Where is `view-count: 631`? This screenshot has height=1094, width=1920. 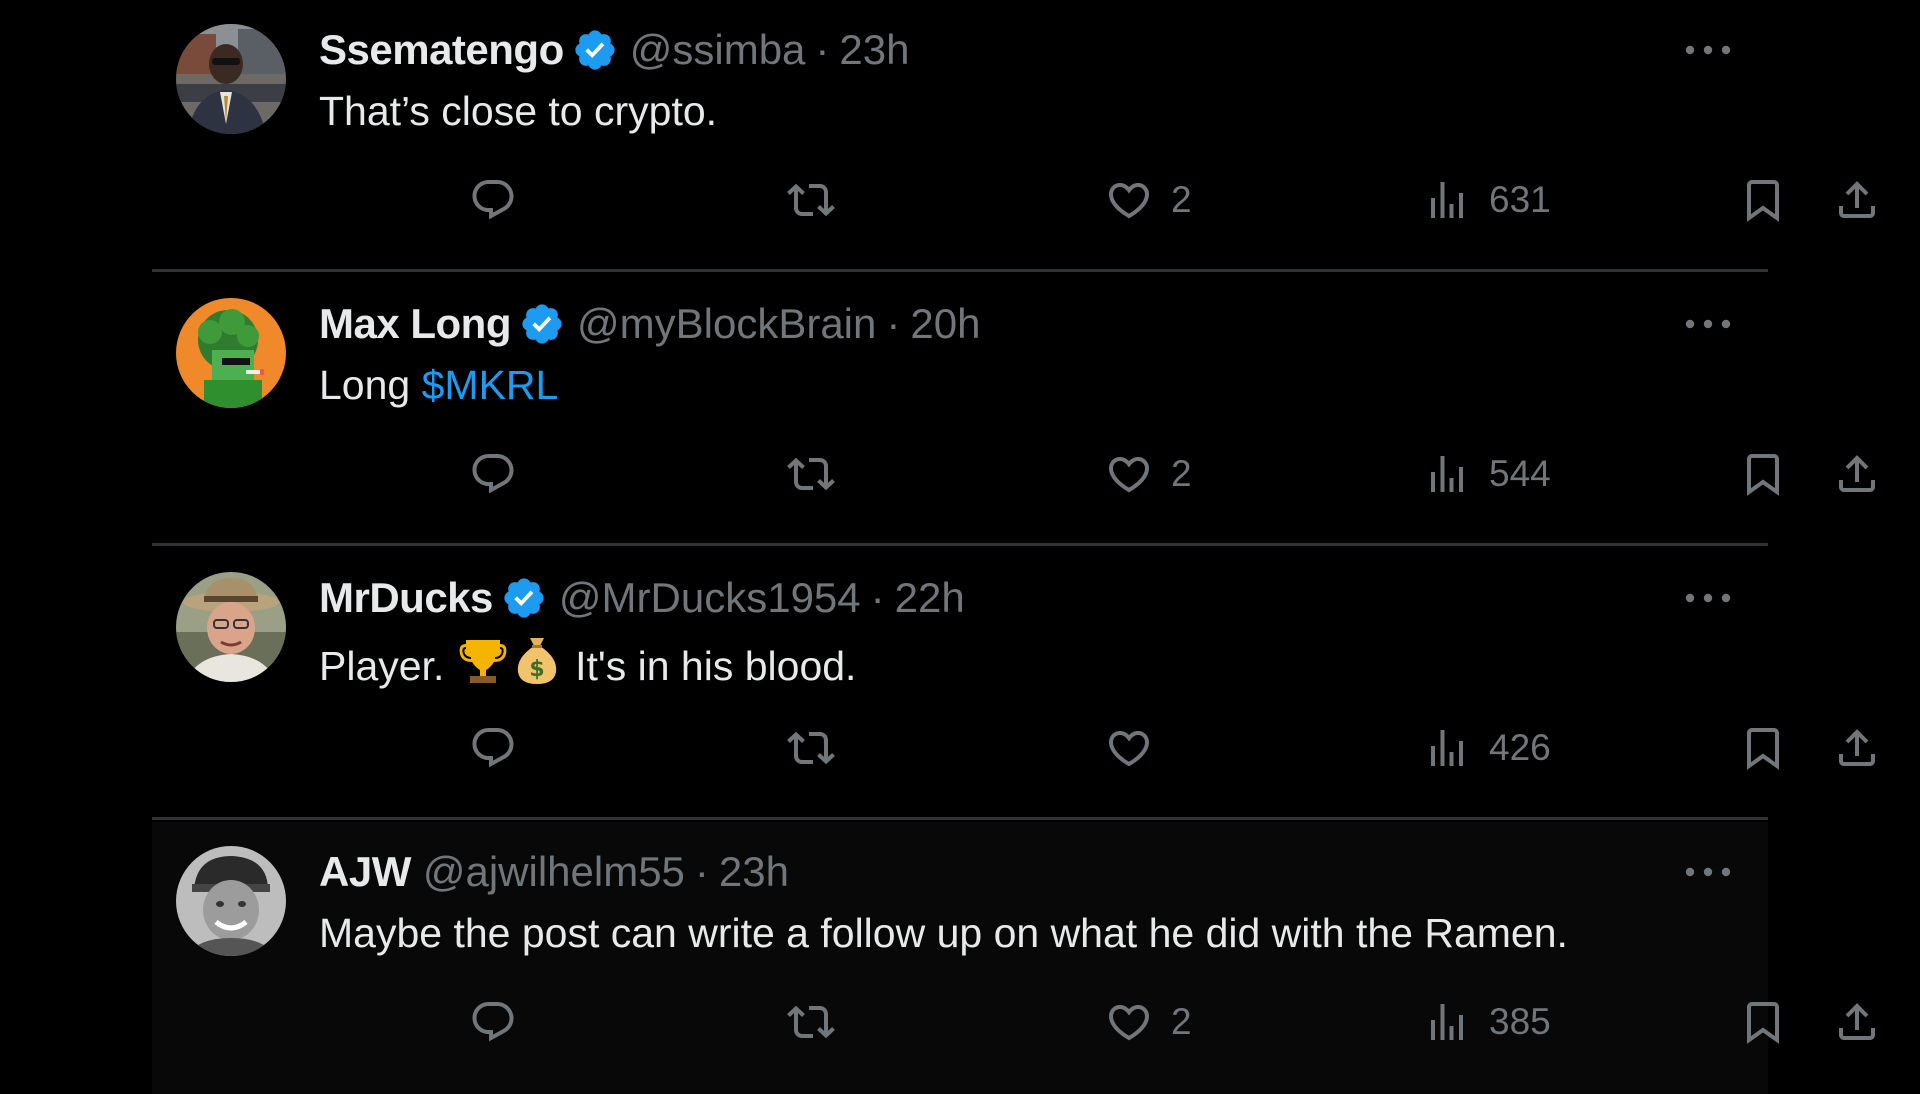
view-count: 631 is located at coordinates (1520, 199).